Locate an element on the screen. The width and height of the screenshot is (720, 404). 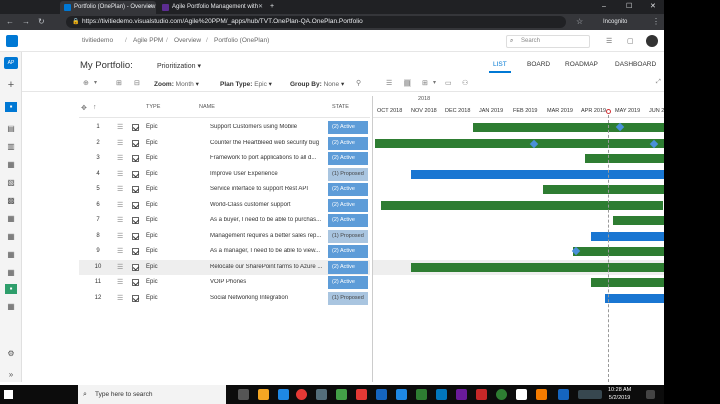
artifacts-icon: ▩ is located at coordinates (11, 201).